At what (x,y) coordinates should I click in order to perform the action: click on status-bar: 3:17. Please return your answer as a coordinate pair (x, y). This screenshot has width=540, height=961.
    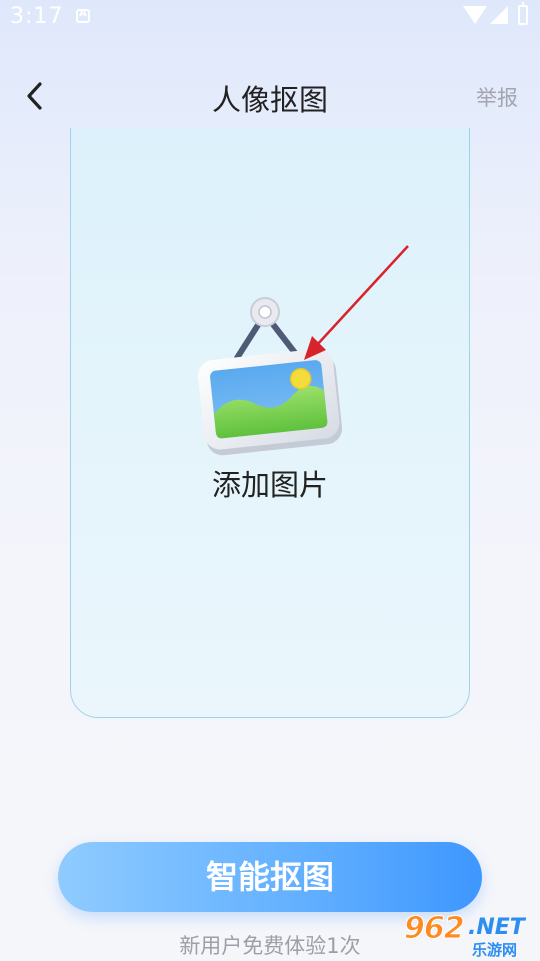
    Looking at the image, I should click on (270, 18).